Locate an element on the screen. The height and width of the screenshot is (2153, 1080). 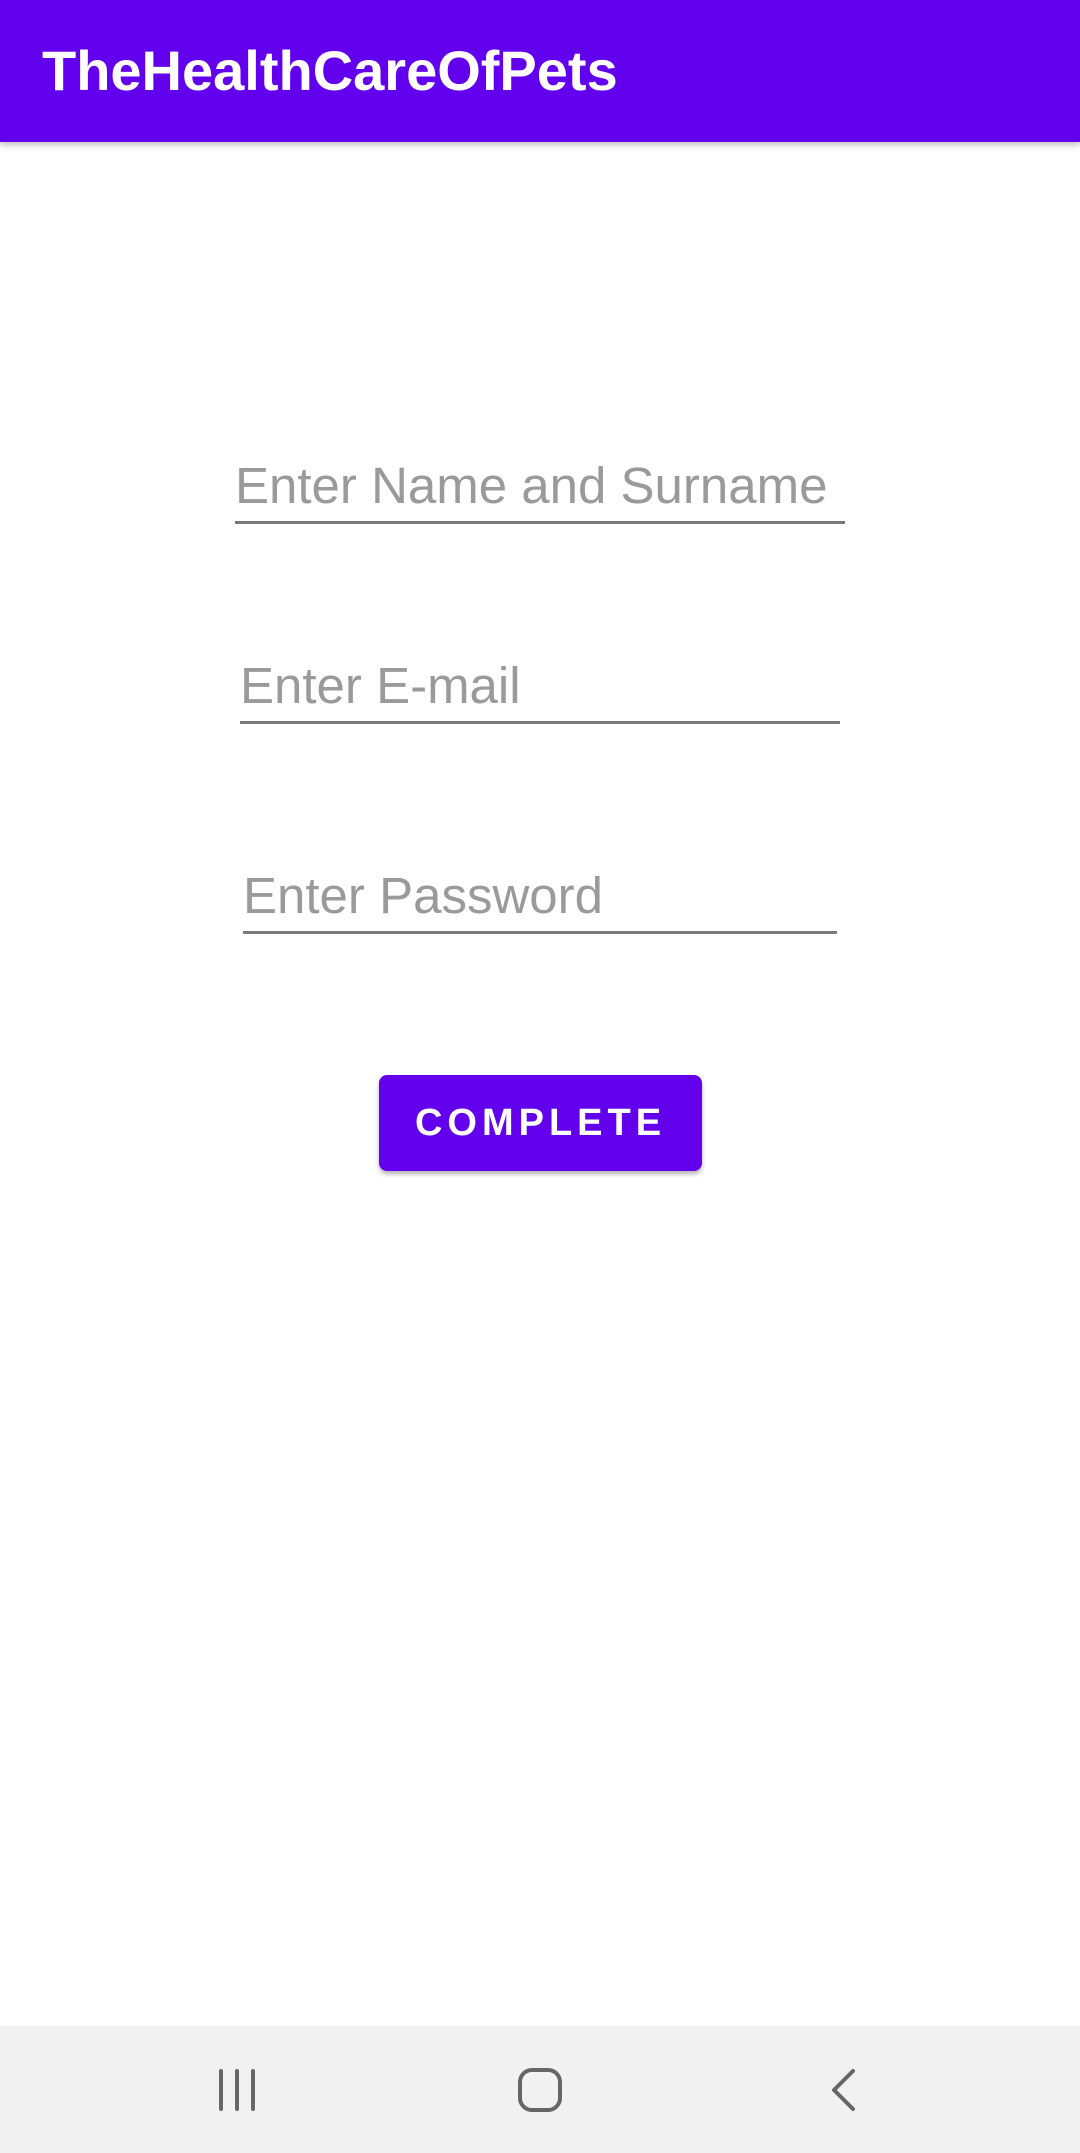
app-title: TheHealthCareOfPets is located at coordinates (330, 70).